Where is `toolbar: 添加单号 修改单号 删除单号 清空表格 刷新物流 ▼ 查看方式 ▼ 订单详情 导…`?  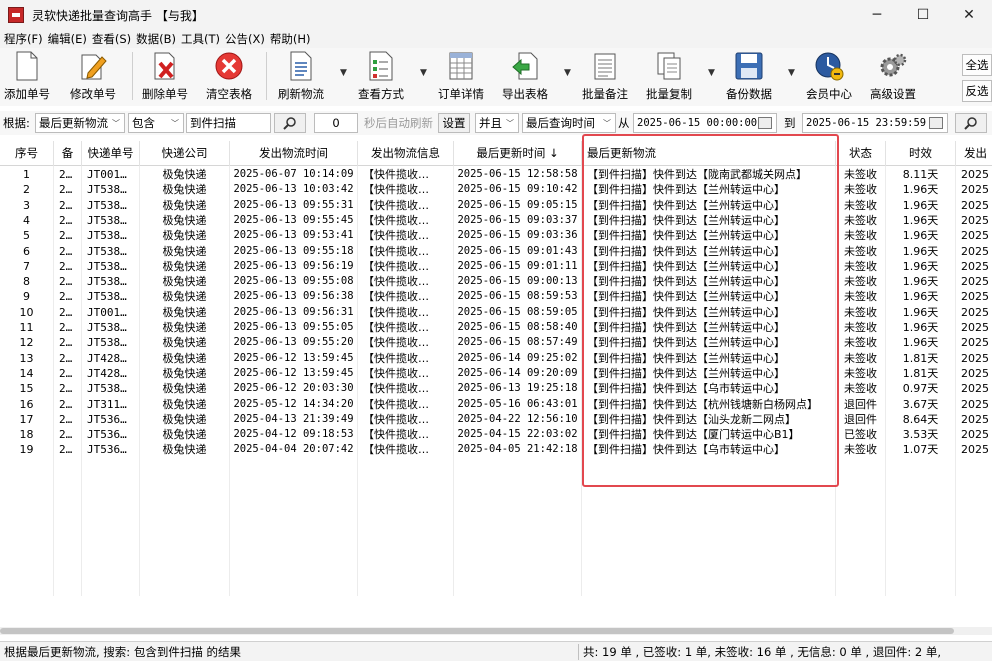
toolbar: 添加单号 修改单号 删除单号 清空表格 刷新物流 ▼ 查看方式 ▼ 订单详情 导… is located at coordinates (496, 77).